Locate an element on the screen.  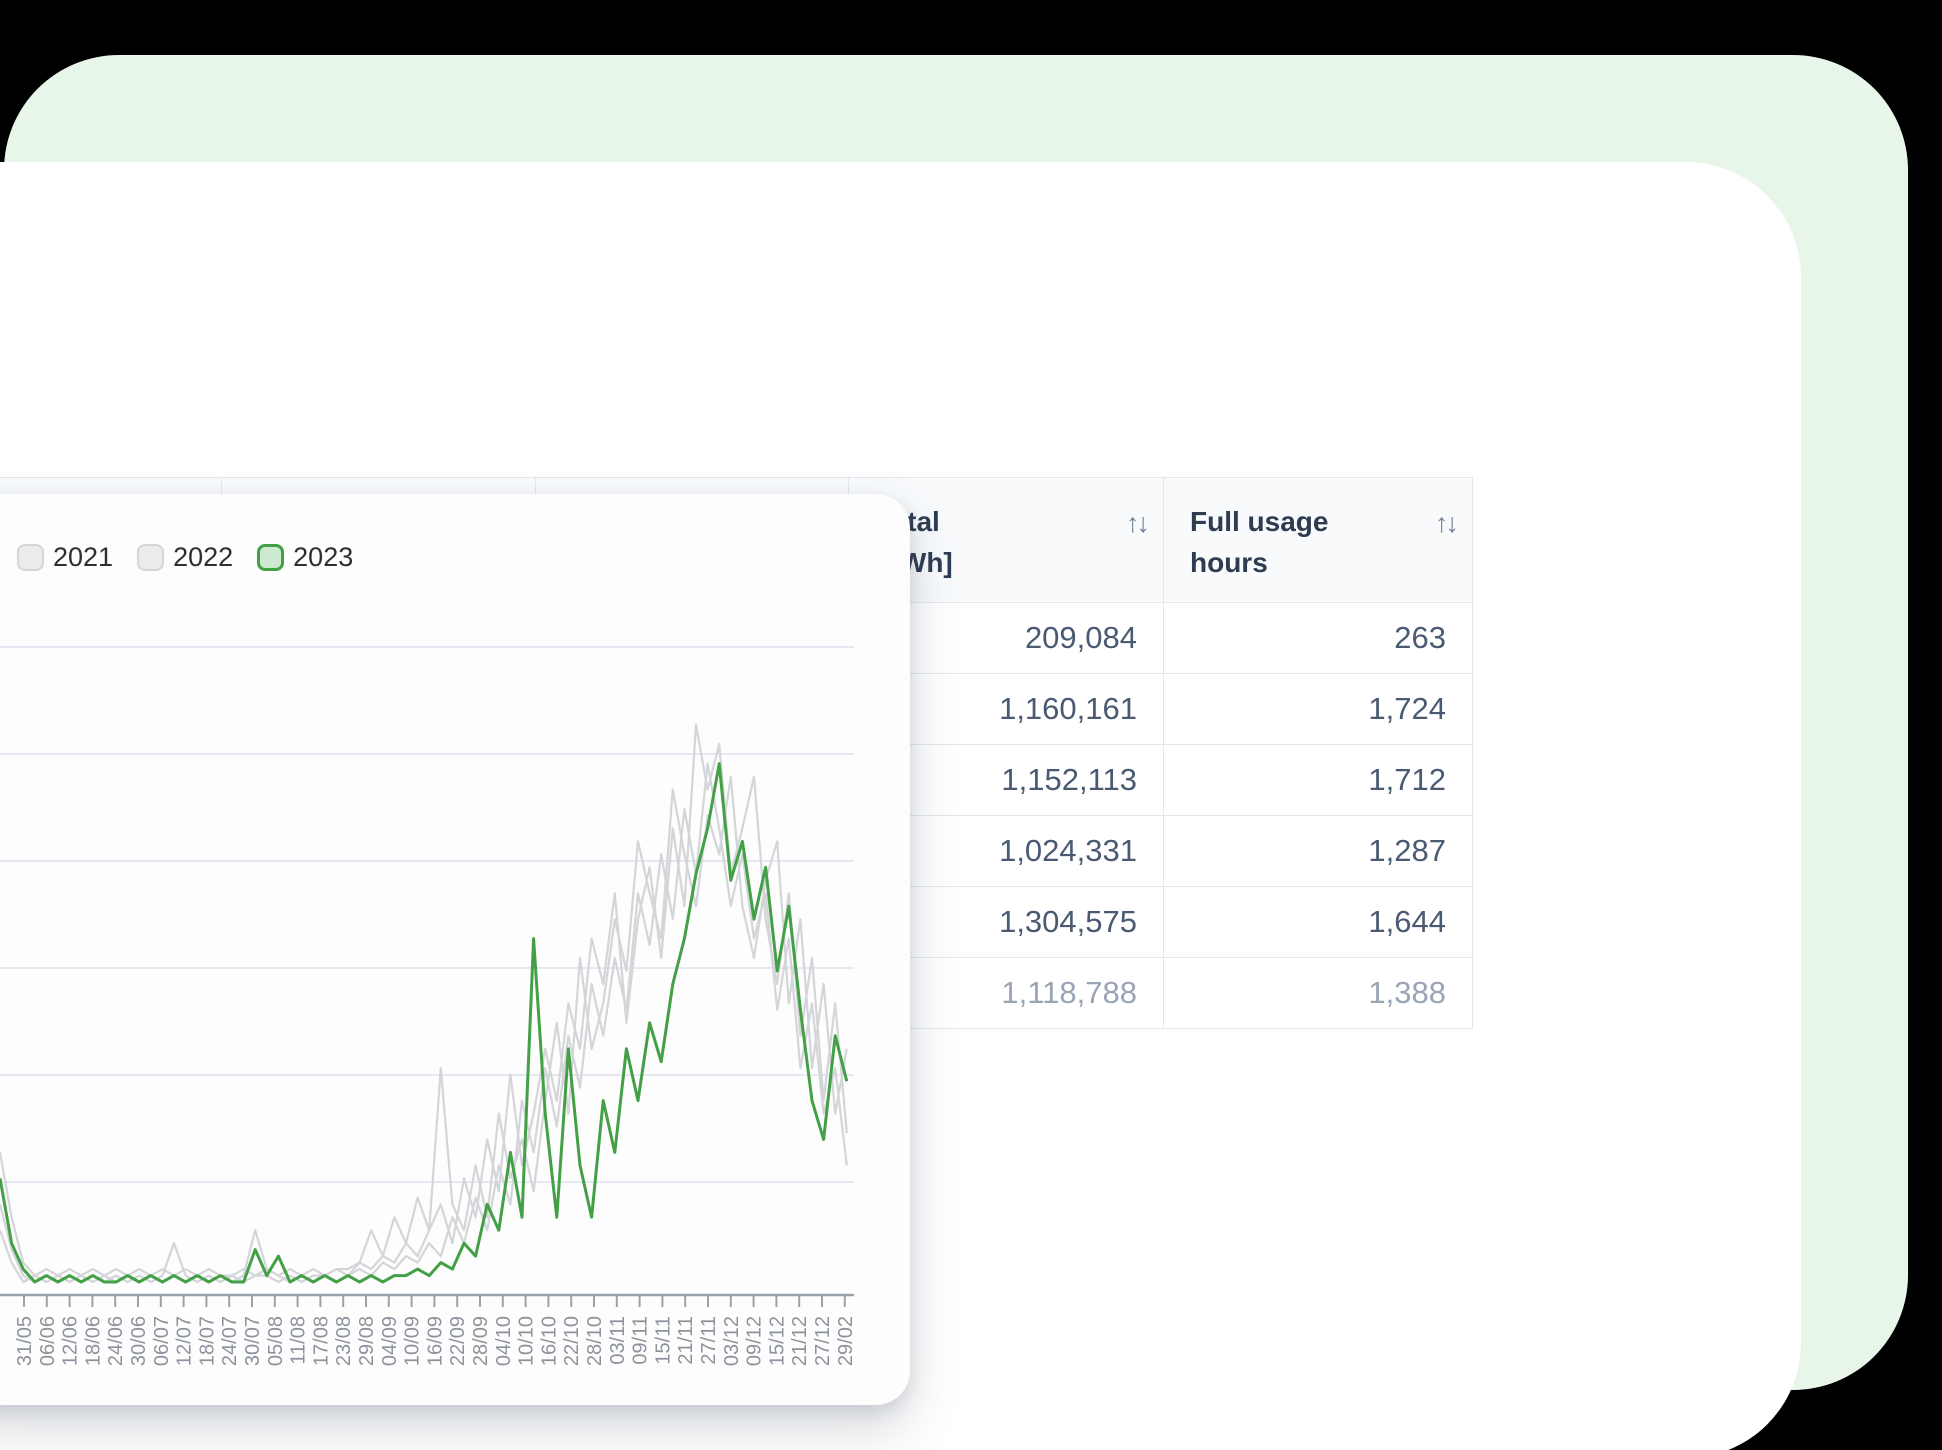
x-axis-label: 03/12 is located at coordinates (732, 1341).